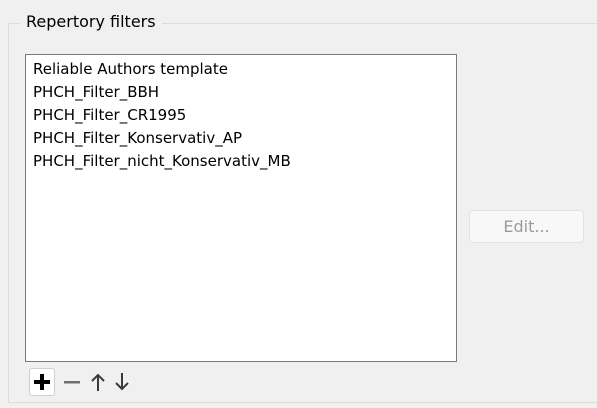  I want to click on remove-button, so click(72, 382).